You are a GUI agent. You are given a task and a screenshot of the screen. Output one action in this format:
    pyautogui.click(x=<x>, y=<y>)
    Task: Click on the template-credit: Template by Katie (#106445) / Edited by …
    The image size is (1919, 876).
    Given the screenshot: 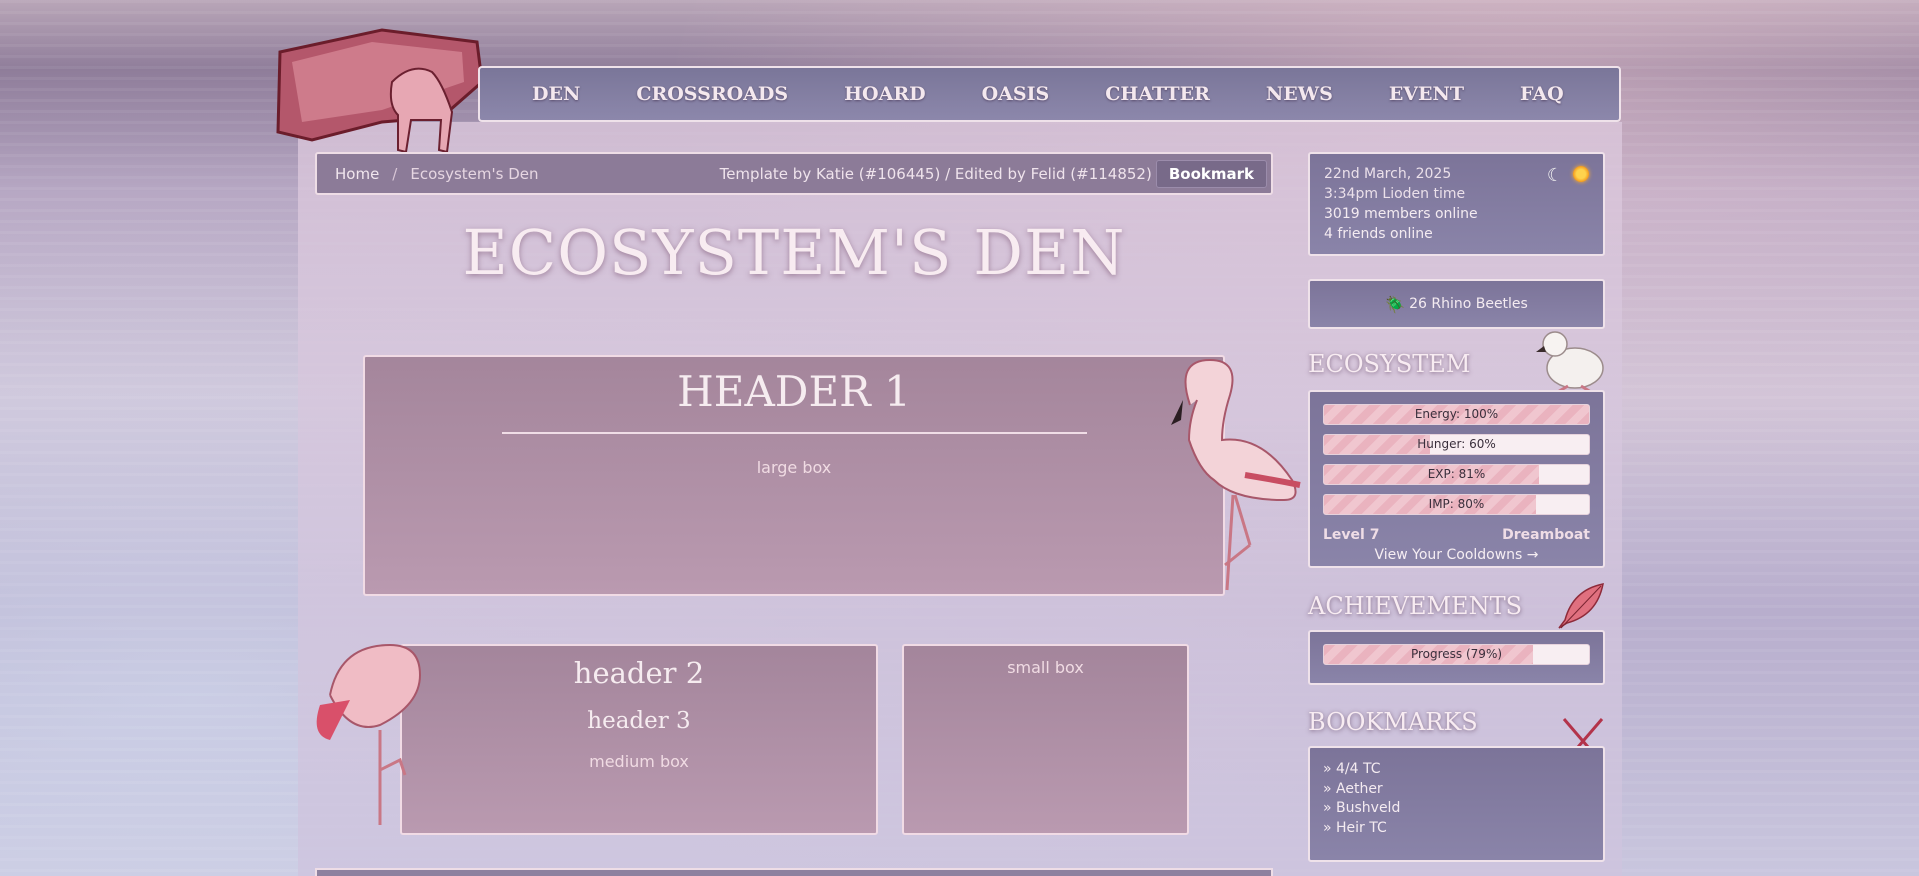 What is the action you would take?
    pyautogui.click(x=935, y=173)
    